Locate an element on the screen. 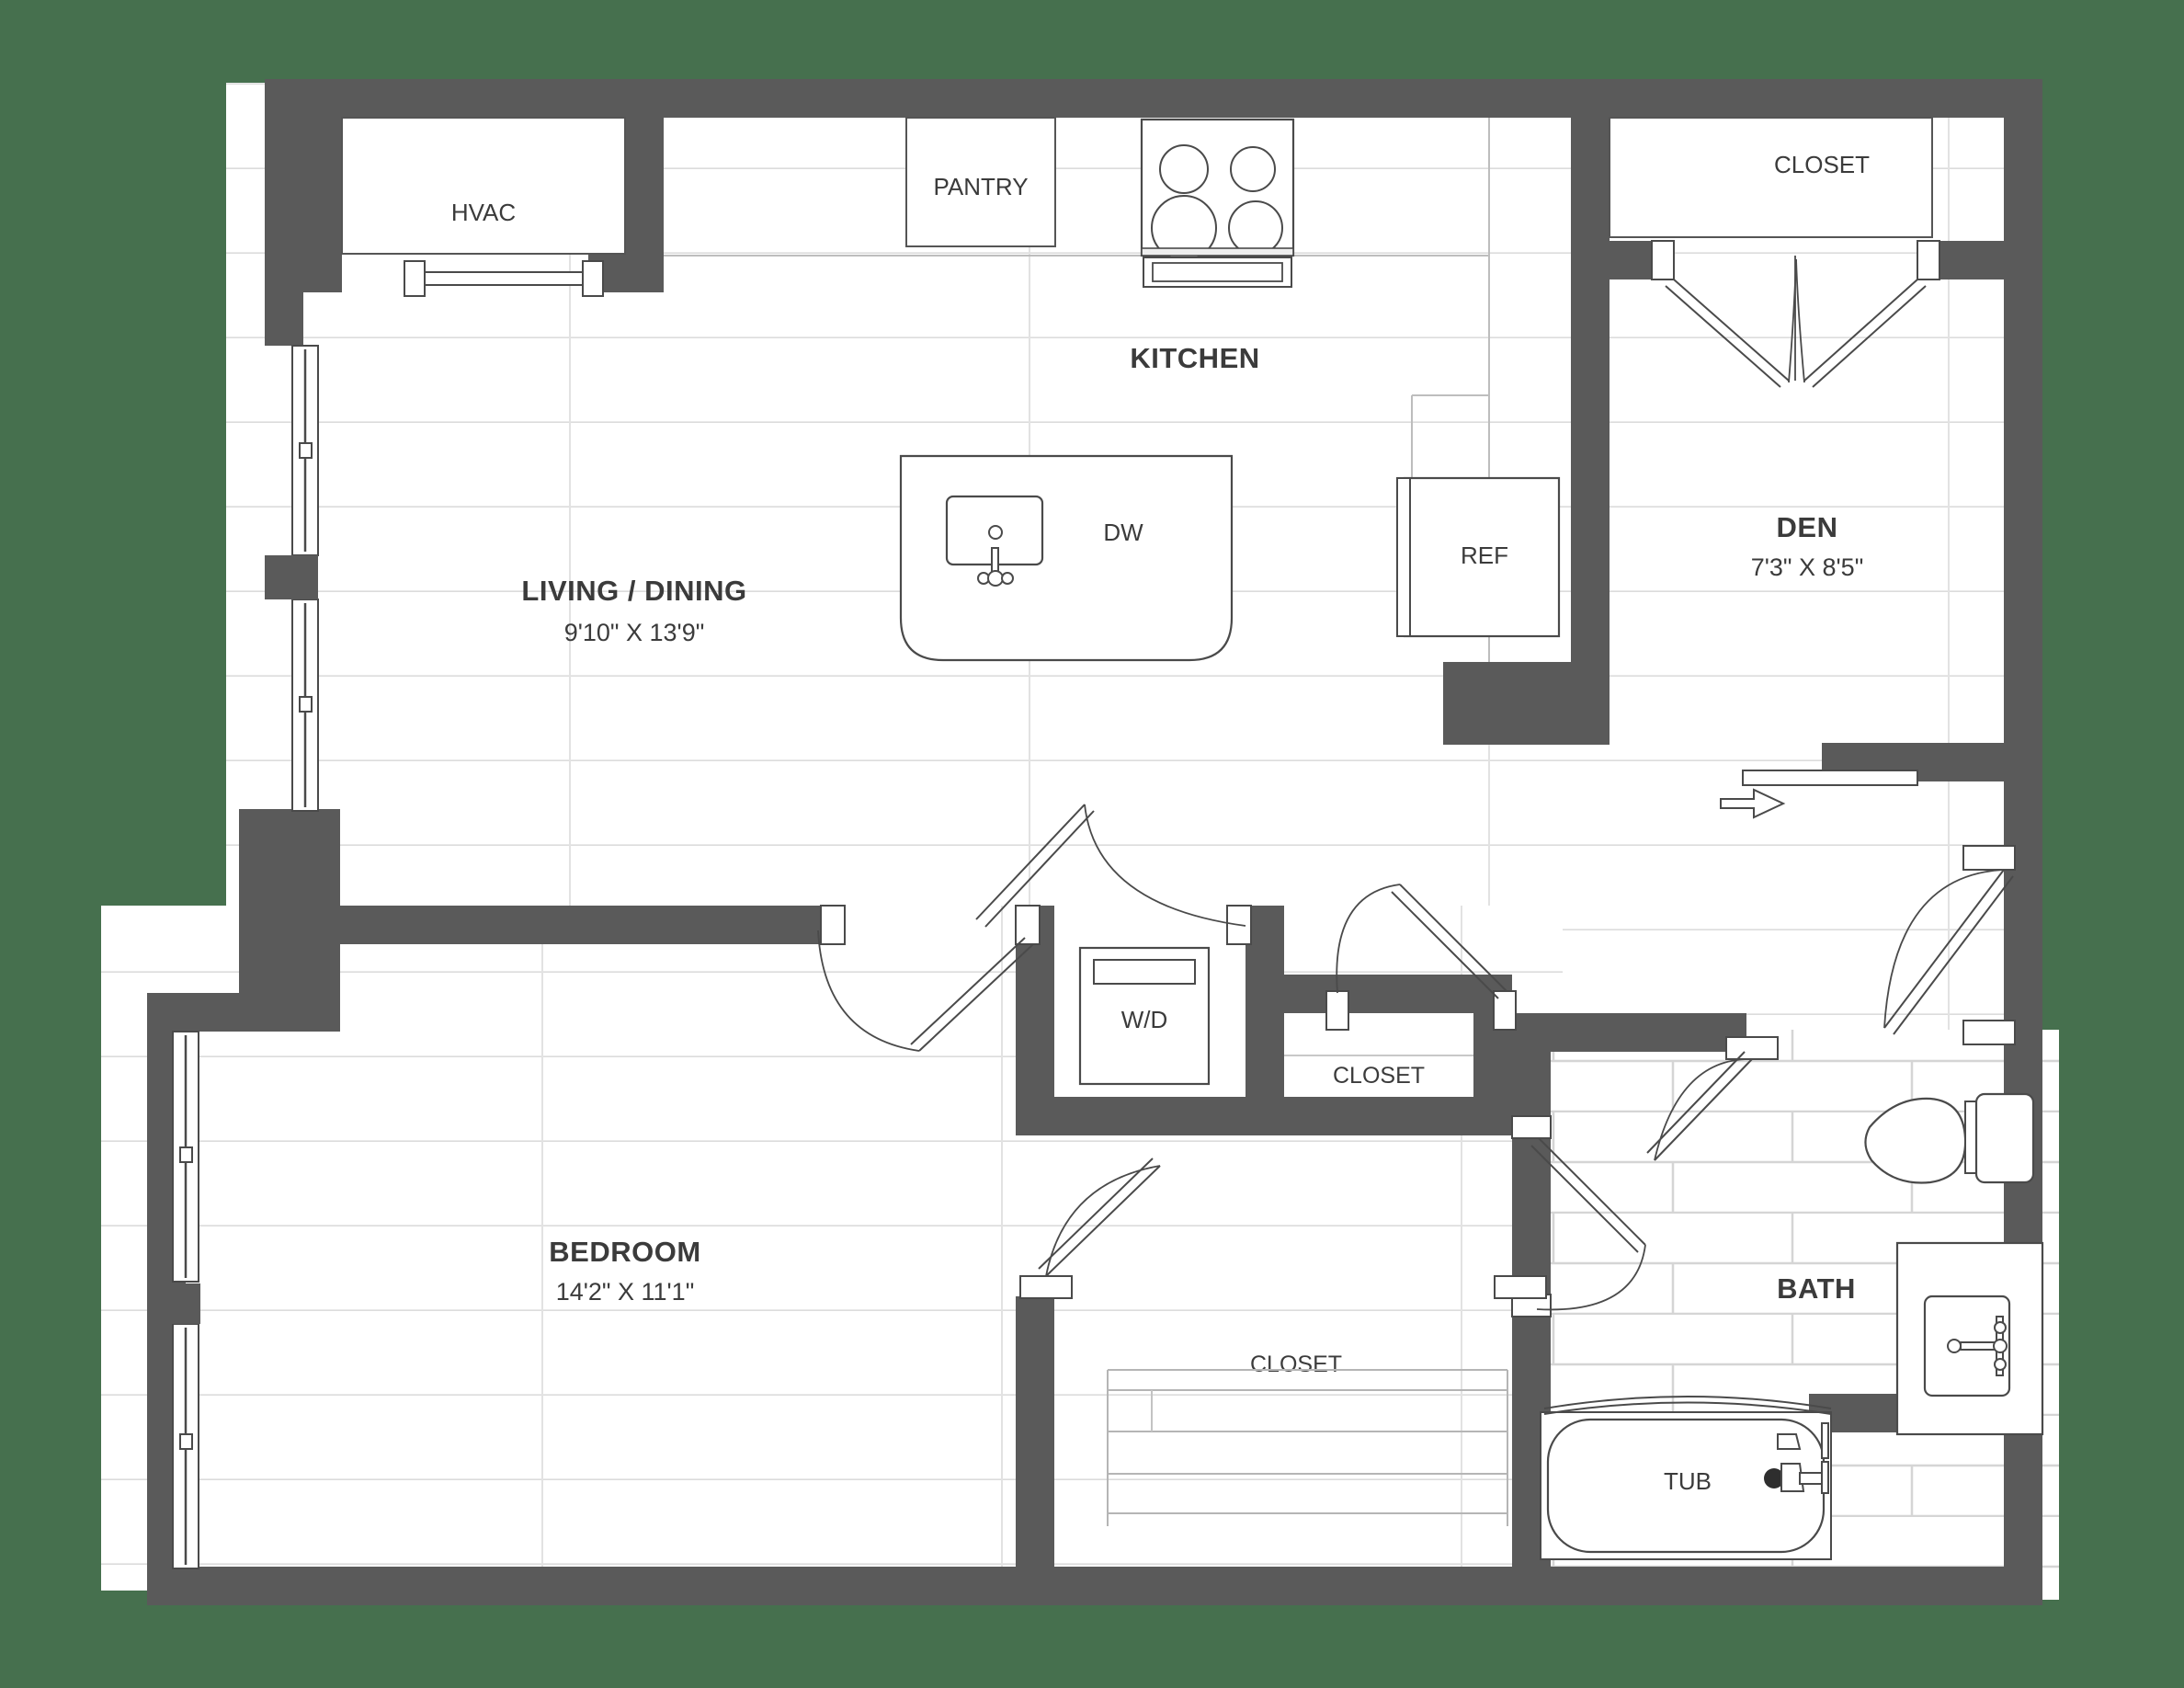  kitchen-label: KITCHEN is located at coordinates (1194, 358).